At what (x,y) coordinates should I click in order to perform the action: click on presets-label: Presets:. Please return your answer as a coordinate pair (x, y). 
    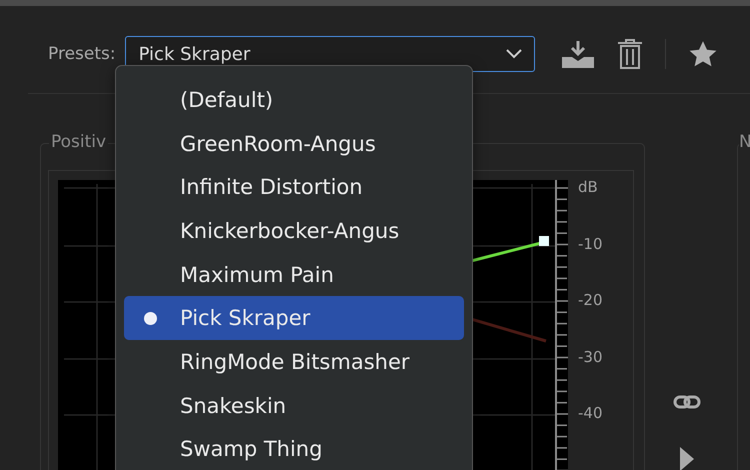
    Looking at the image, I should click on (82, 54).